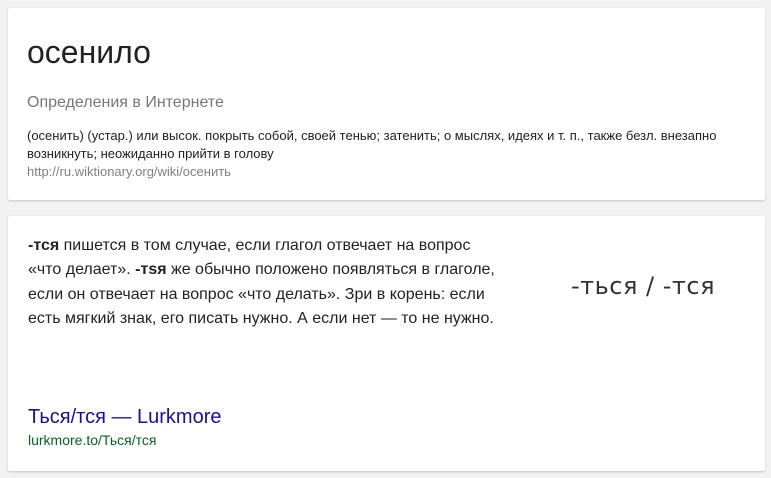  I want to click on word-title: осенило, so click(89, 52).